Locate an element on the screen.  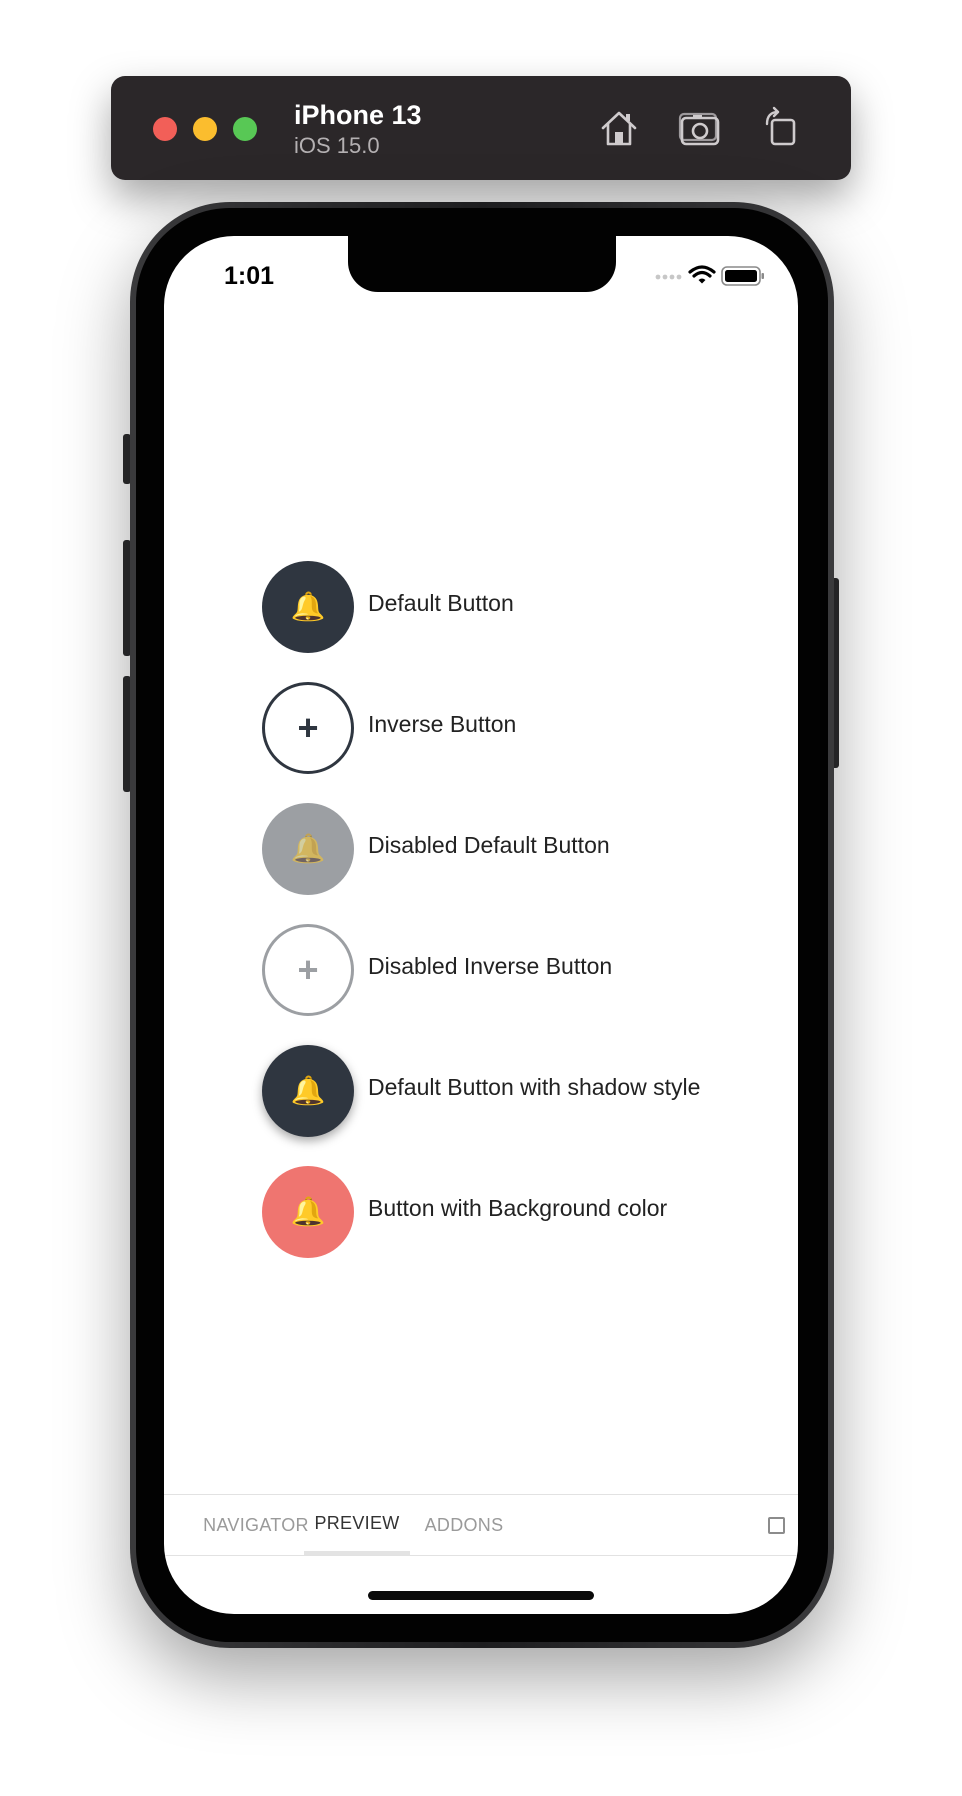
disabled-inverse-button: + is located at coordinates (308, 970).